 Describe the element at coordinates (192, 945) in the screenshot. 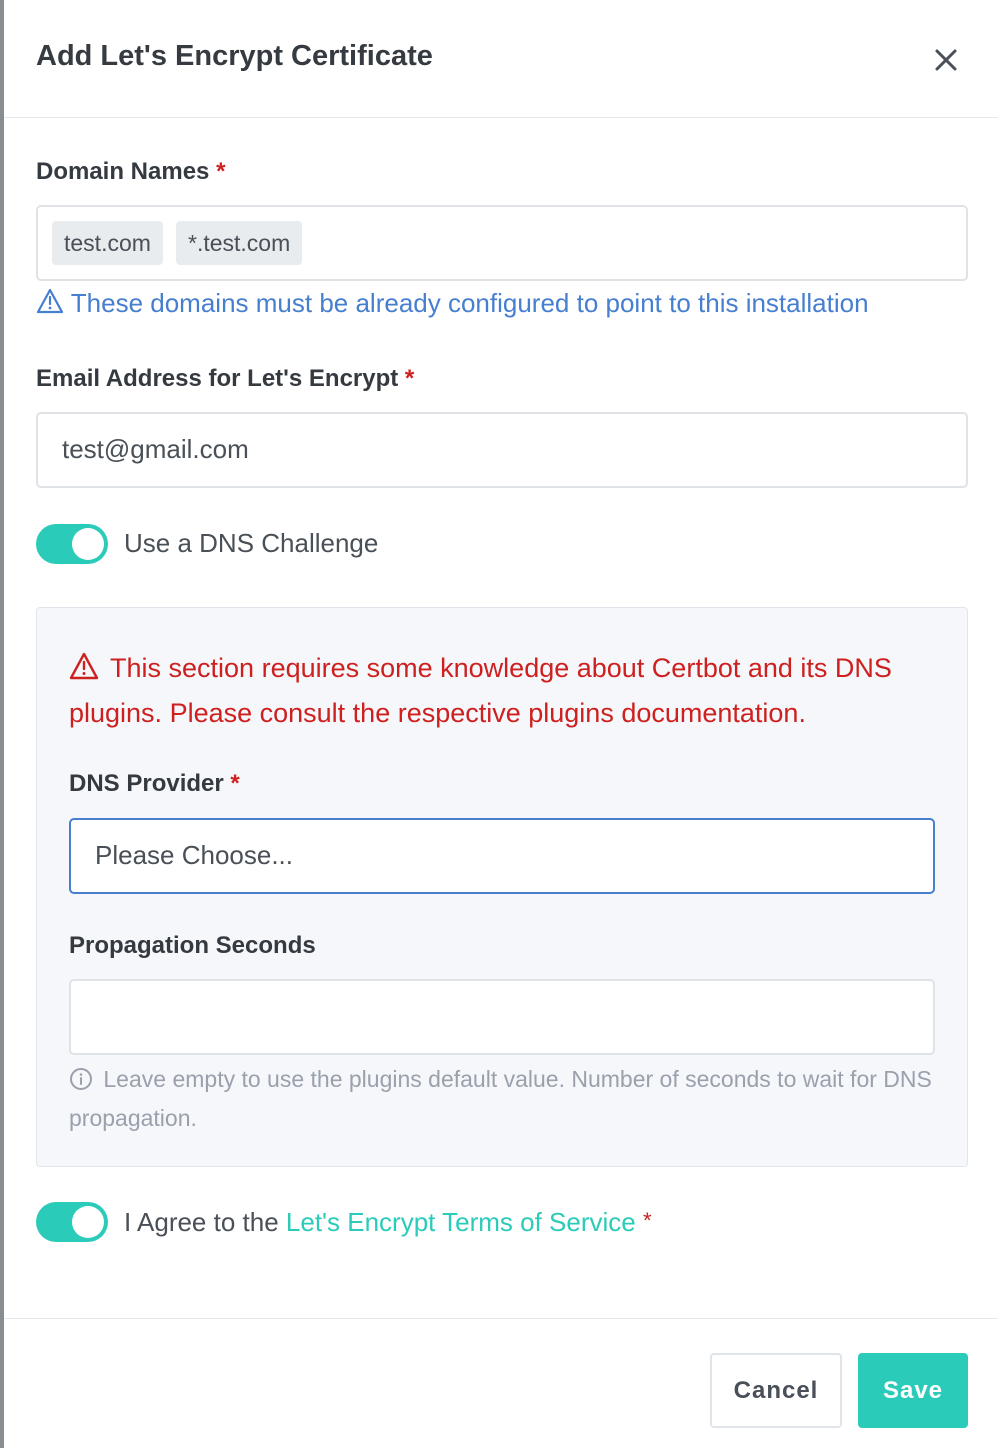

I see `propagation-seconds-label: Propagation Seconds` at that location.